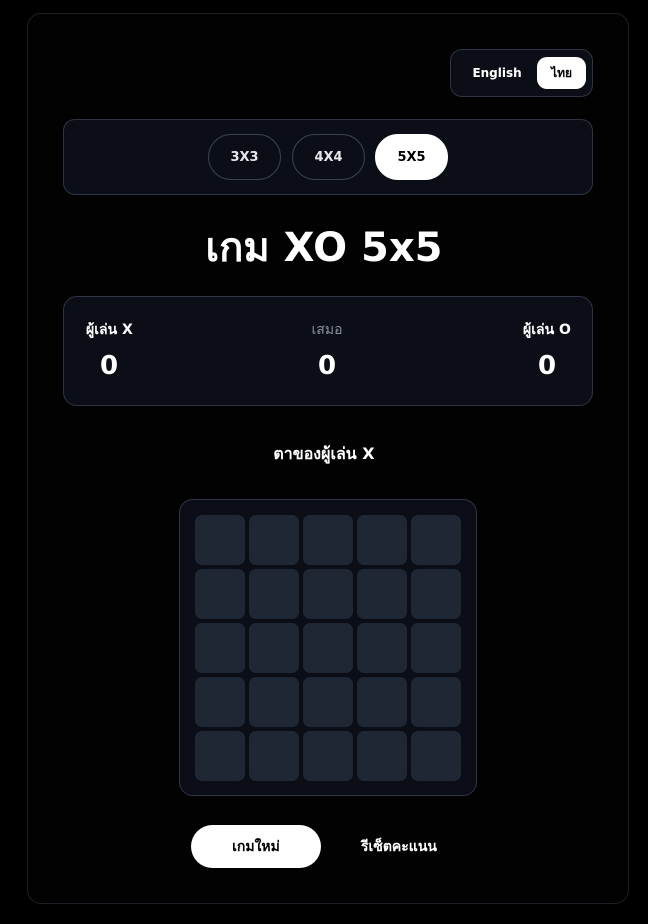 This screenshot has height=924, width=648. I want to click on score-x-label: ผู้เล่น X, so click(109, 330).